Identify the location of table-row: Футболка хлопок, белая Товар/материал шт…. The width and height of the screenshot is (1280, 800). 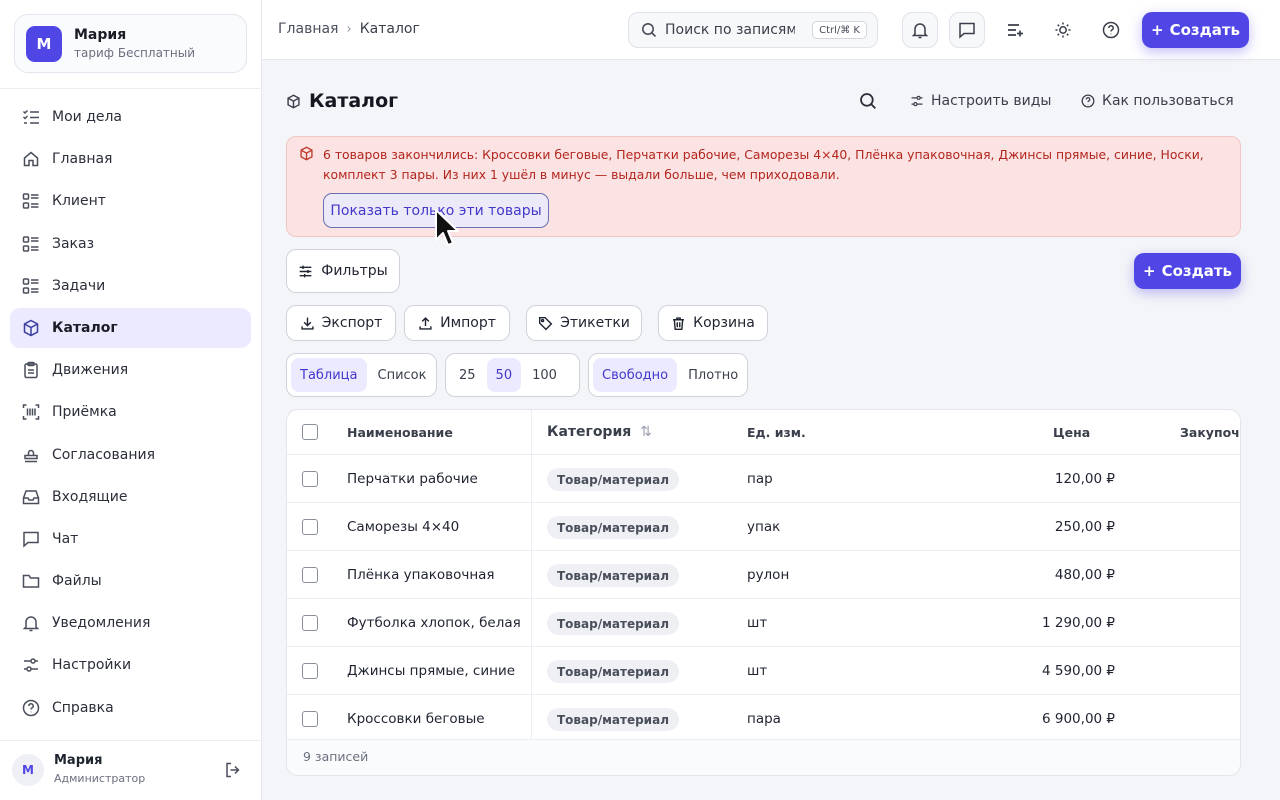
(763, 623).